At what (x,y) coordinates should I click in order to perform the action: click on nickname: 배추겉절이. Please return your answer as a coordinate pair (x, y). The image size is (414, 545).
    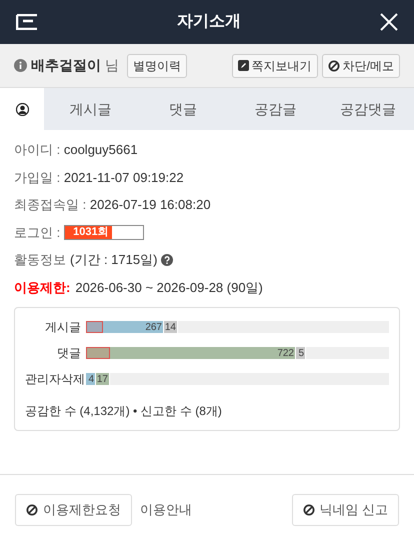
    Looking at the image, I should click on (66, 65).